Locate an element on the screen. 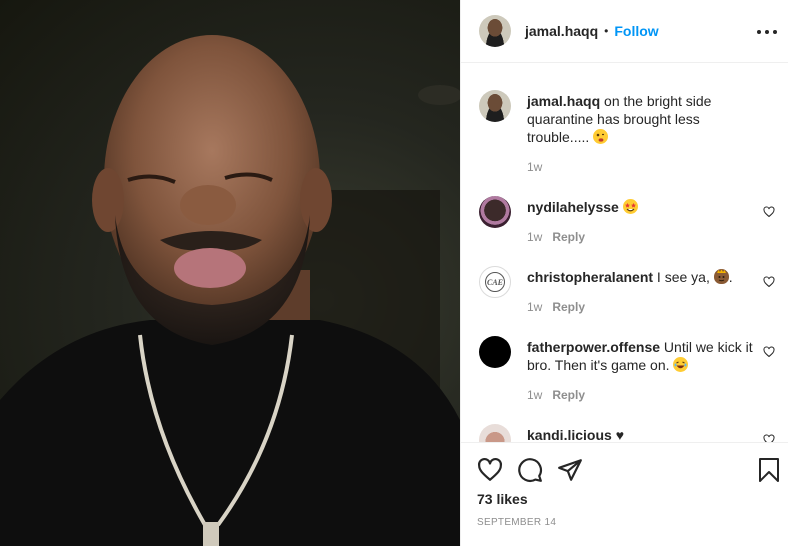  bookmark-icon is located at coordinates (769, 470).